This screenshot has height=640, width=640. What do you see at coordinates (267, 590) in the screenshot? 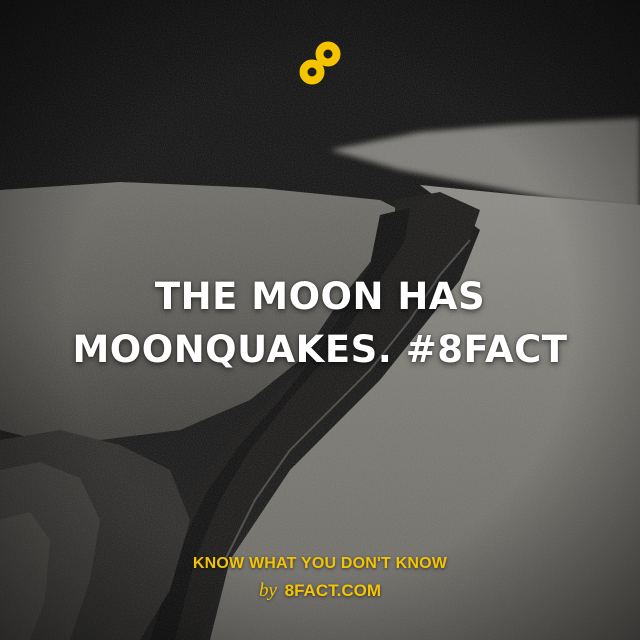
I see `by-word: by` at bounding box center [267, 590].